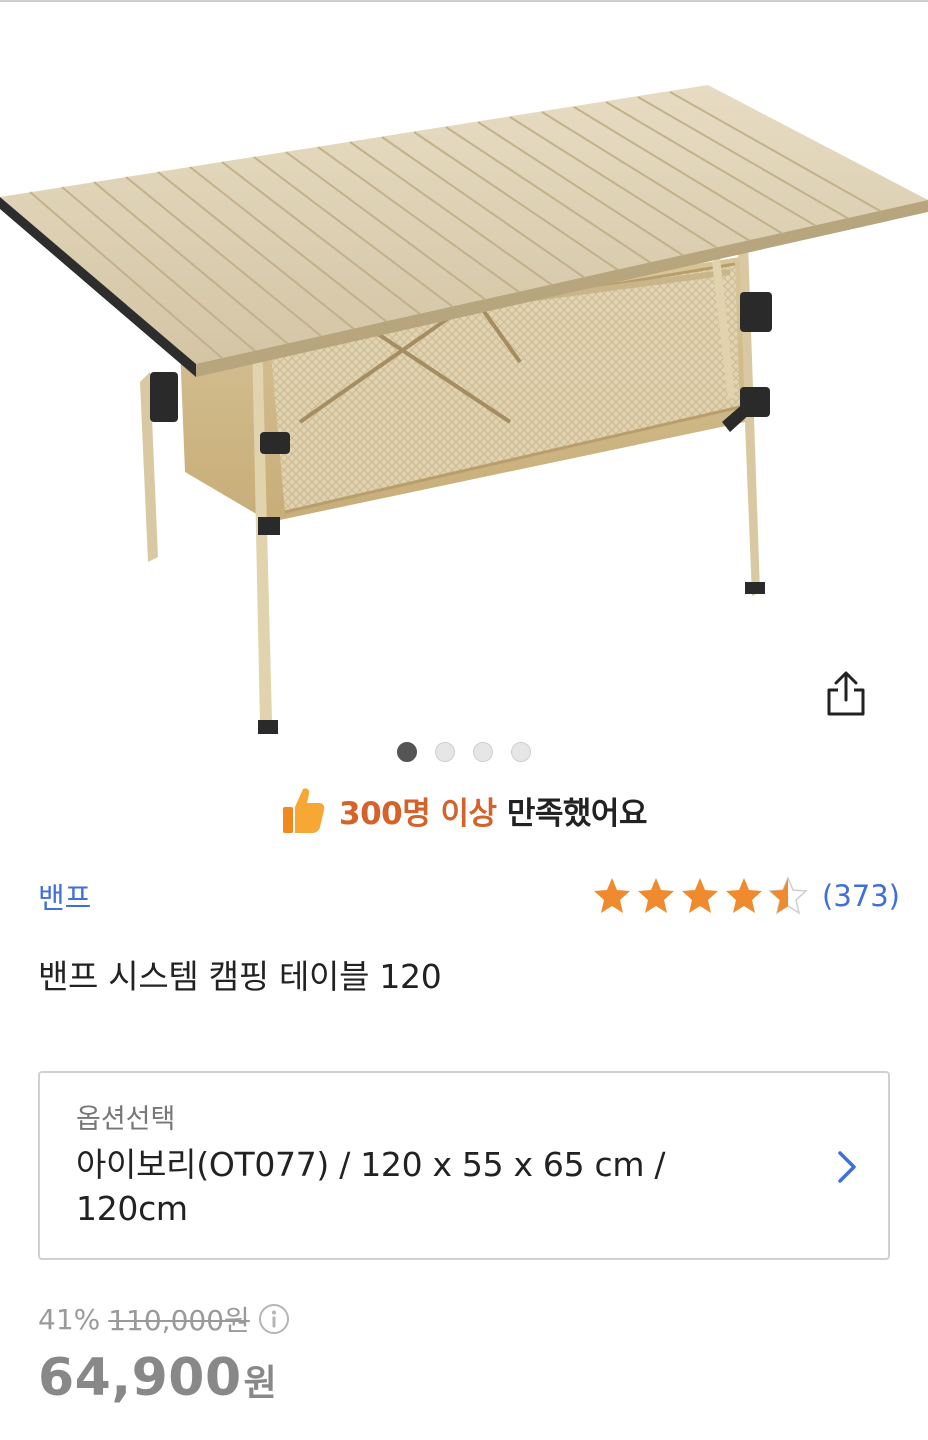 This screenshot has width=928, height=1440. I want to click on discount-rate: 41%, so click(69, 1319).